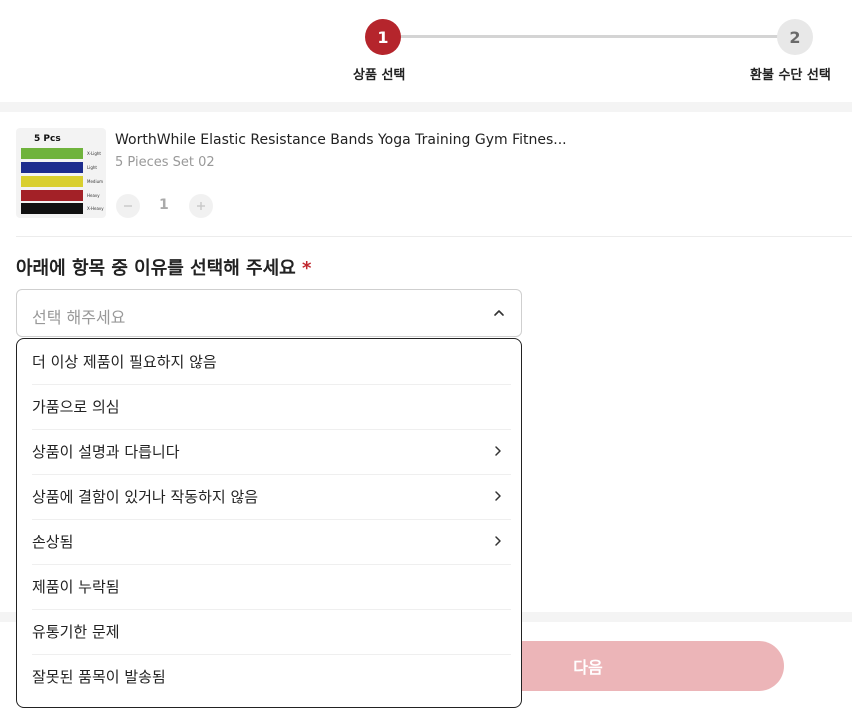 The image size is (852, 712). Describe the element at coordinates (269, 586) in the screenshot. I see `reason-option: 제품이 누락됨` at that location.